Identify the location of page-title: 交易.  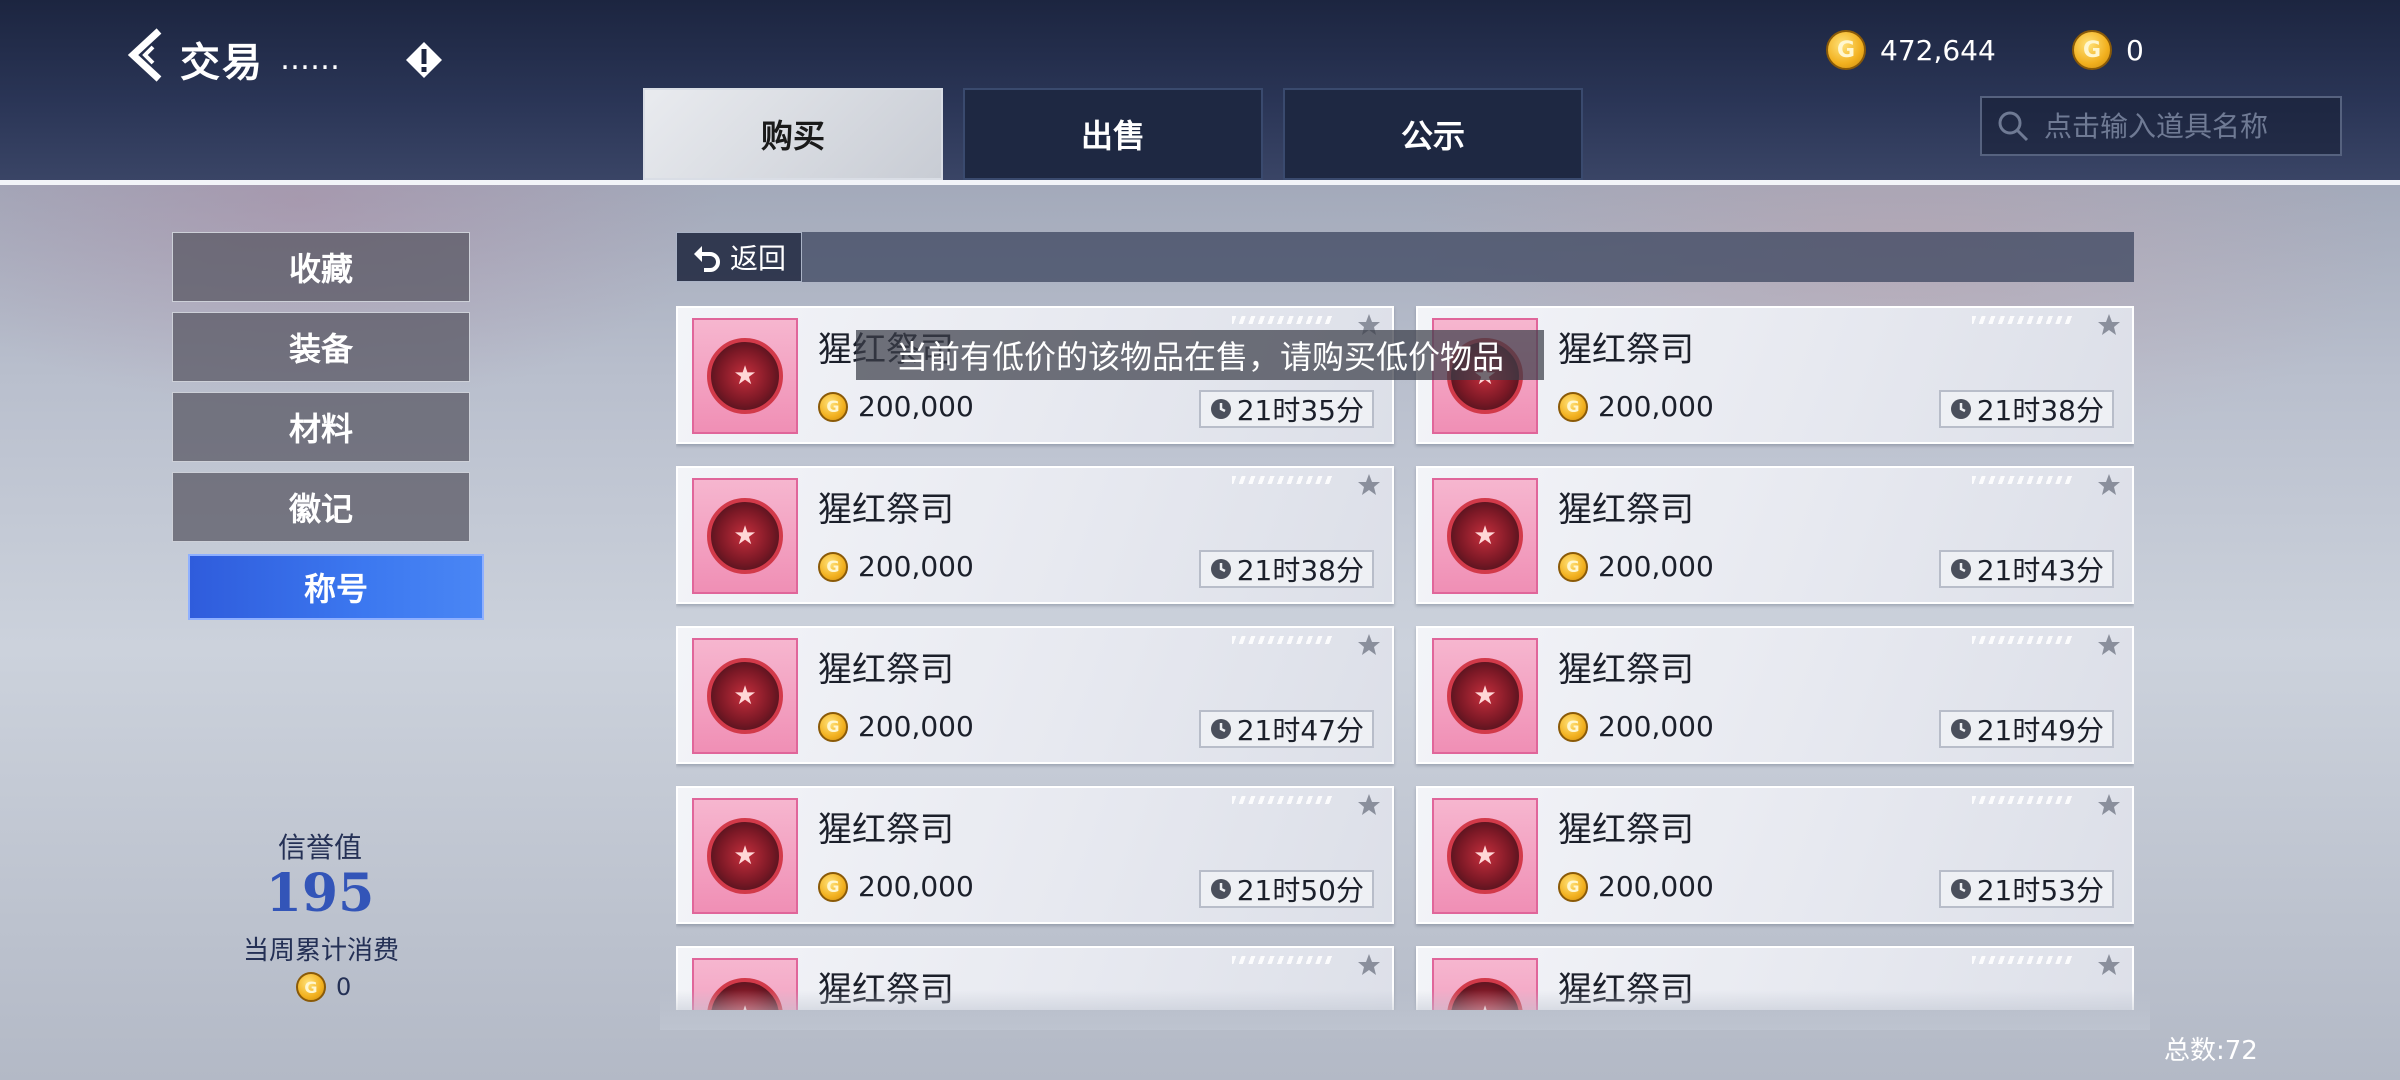
(222, 63).